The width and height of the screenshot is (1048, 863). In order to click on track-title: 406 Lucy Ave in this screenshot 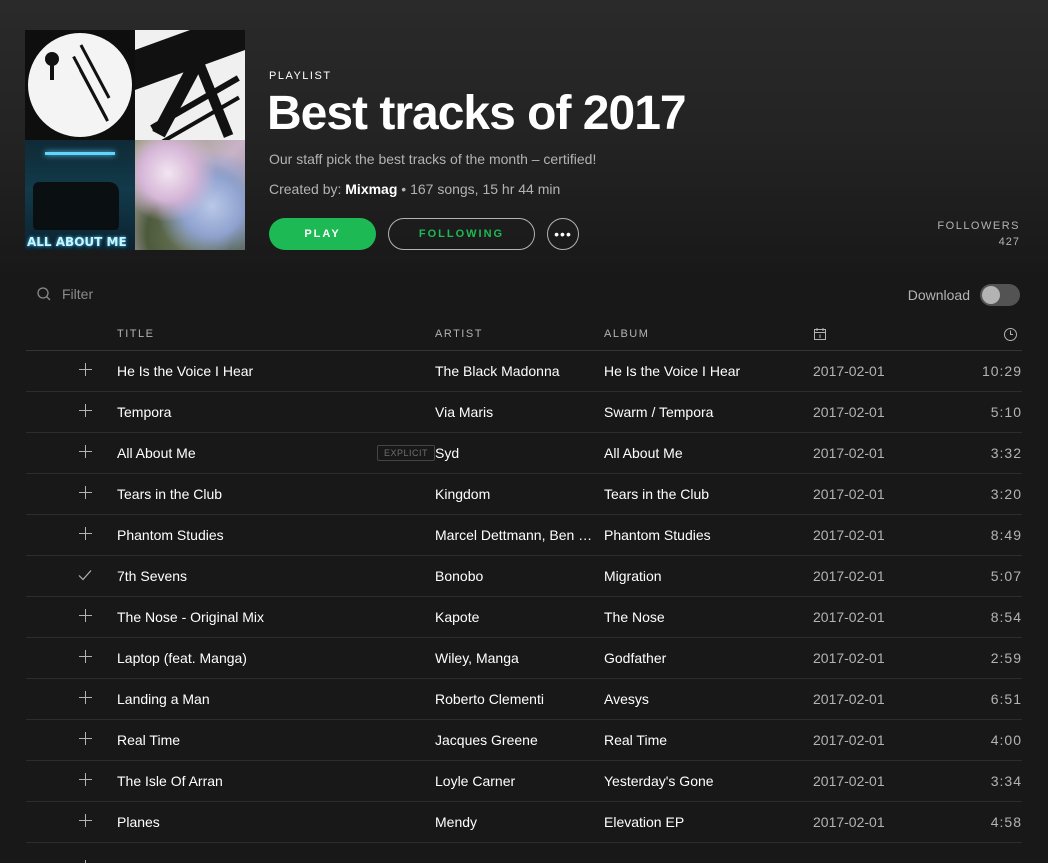, I will do `click(159, 861)`.